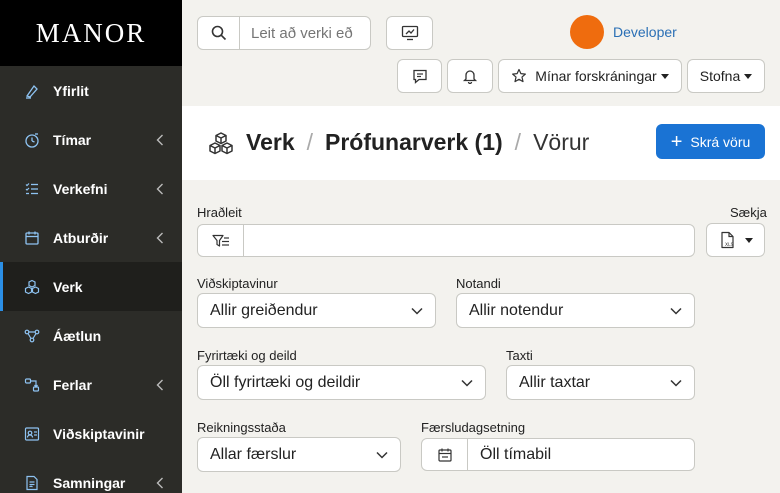 Image resolution: width=780 pixels, height=493 pixels. Describe the element at coordinates (600, 382) in the screenshot. I see `rate-select: Allir taxtar` at that location.